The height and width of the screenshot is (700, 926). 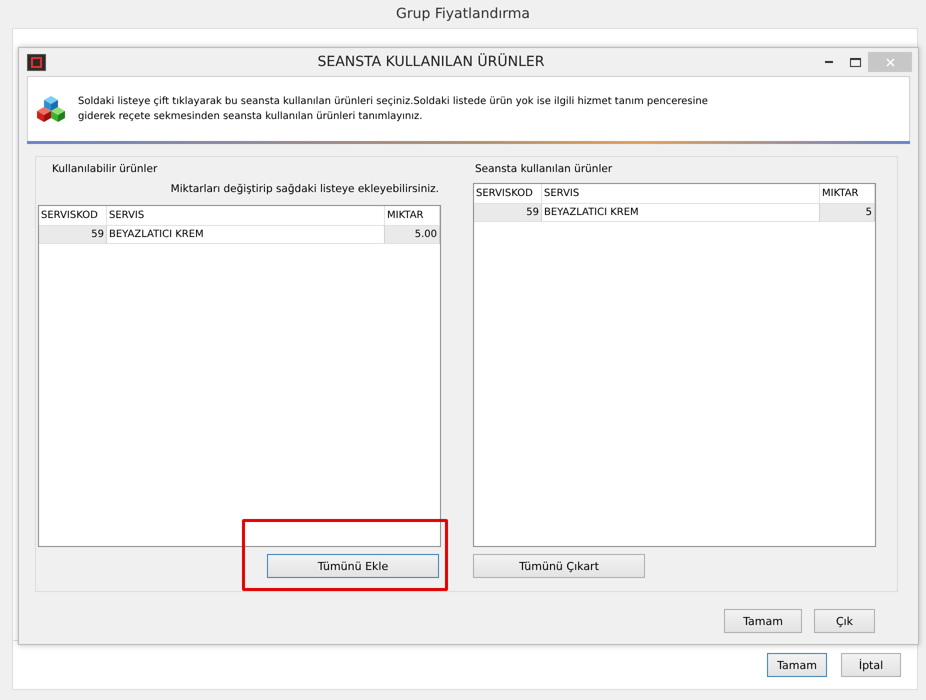 What do you see at coordinates (412, 235) in the screenshot?
I see `table-cell: 5.00` at bounding box center [412, 235].